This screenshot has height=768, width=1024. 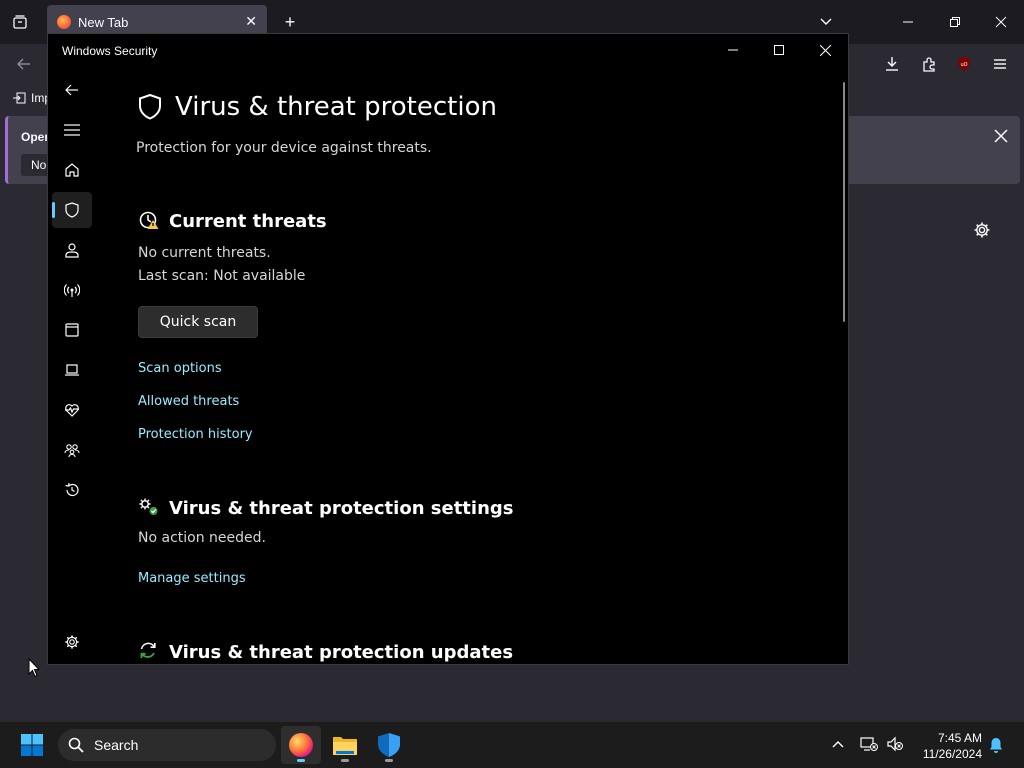 What do you see at coordinates (248, 221) in the screenshot?
I see `current-threats-heading: Current threats` at bounding box center [248, 221].